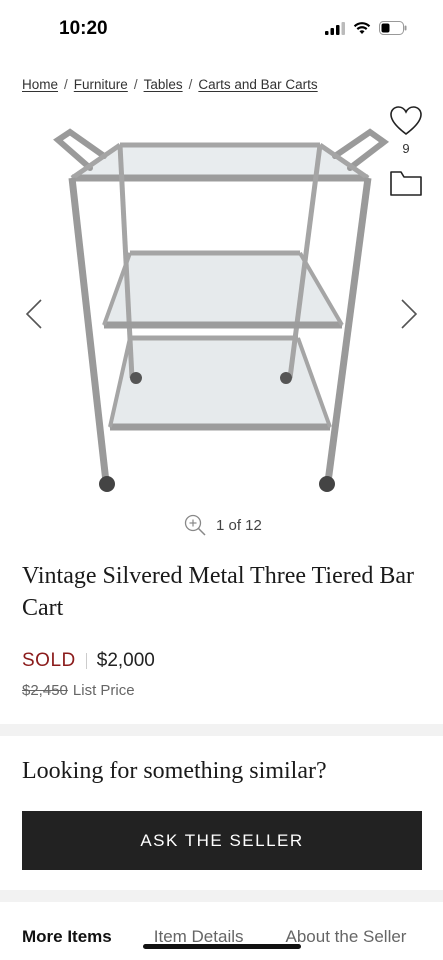  Describe the element at coordinates (40, 84) in the screenshot. I see `breadcrumb-home: Home` at that location.